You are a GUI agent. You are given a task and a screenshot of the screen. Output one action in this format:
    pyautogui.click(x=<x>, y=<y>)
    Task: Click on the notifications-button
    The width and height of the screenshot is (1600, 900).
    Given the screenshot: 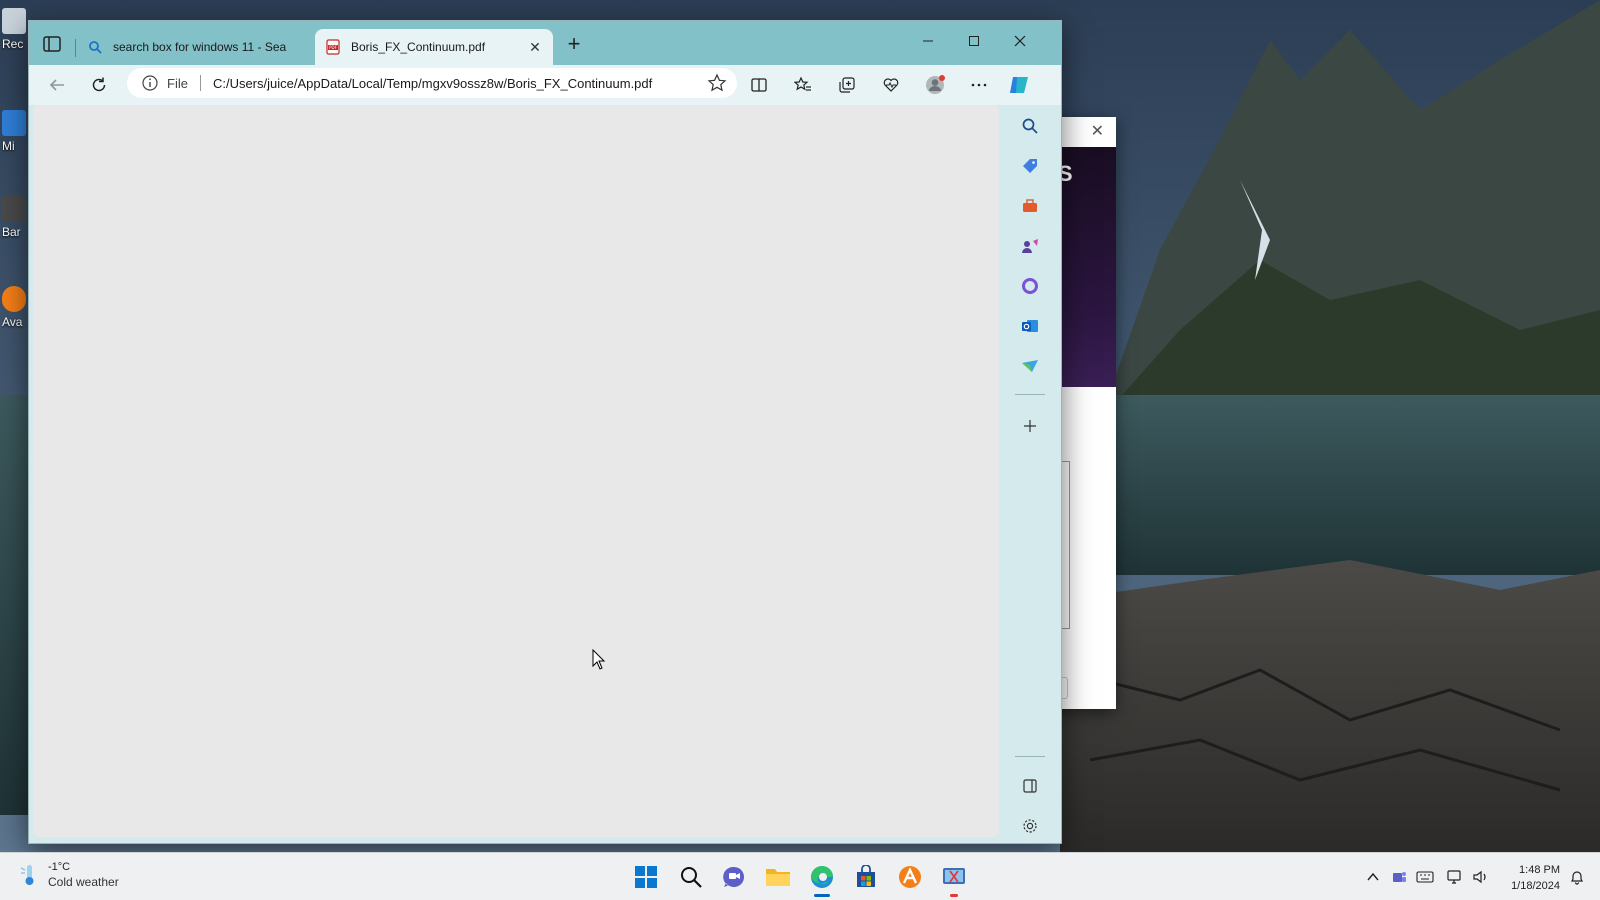 What is the action you would take?
    pyautogui.click(x=1577, y=877)
    